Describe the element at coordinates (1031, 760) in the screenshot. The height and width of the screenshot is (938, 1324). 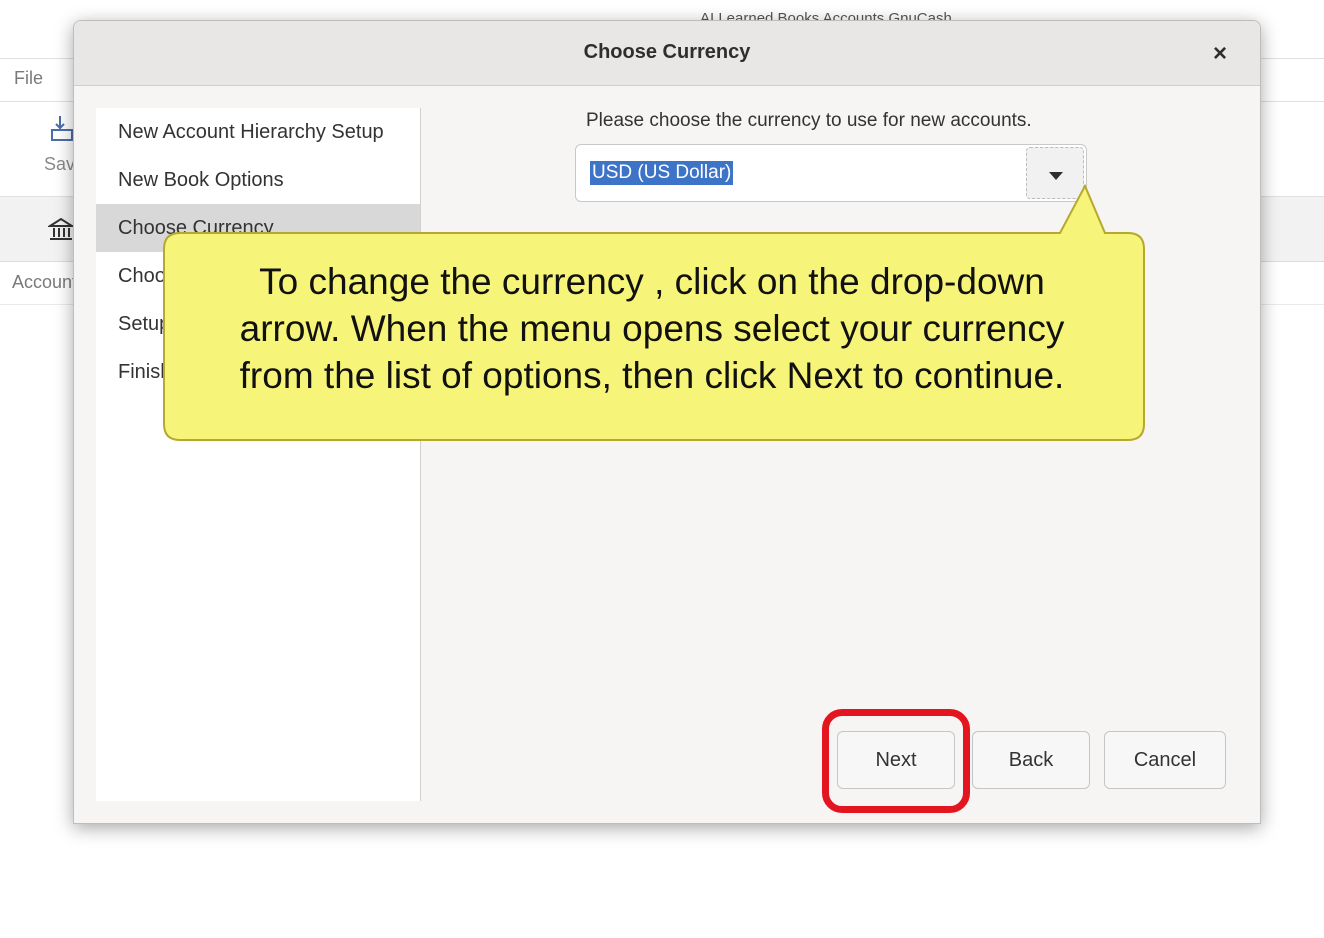
I see `back-button: Back` at that location.